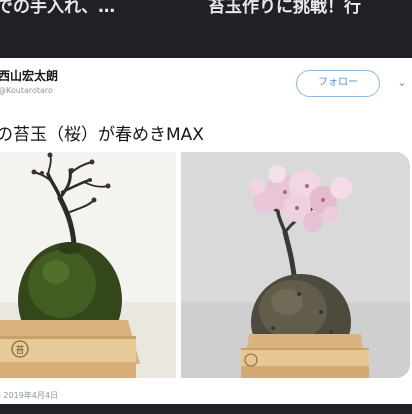 Image resolution: width=412 pixels, height=414 pixels. What do you see at coordinates (206, 29) in the screenshot?
I see `search-results-header: での手入れ、… 苔玉作りに挑戦！行` at bounding box center [206, 29].